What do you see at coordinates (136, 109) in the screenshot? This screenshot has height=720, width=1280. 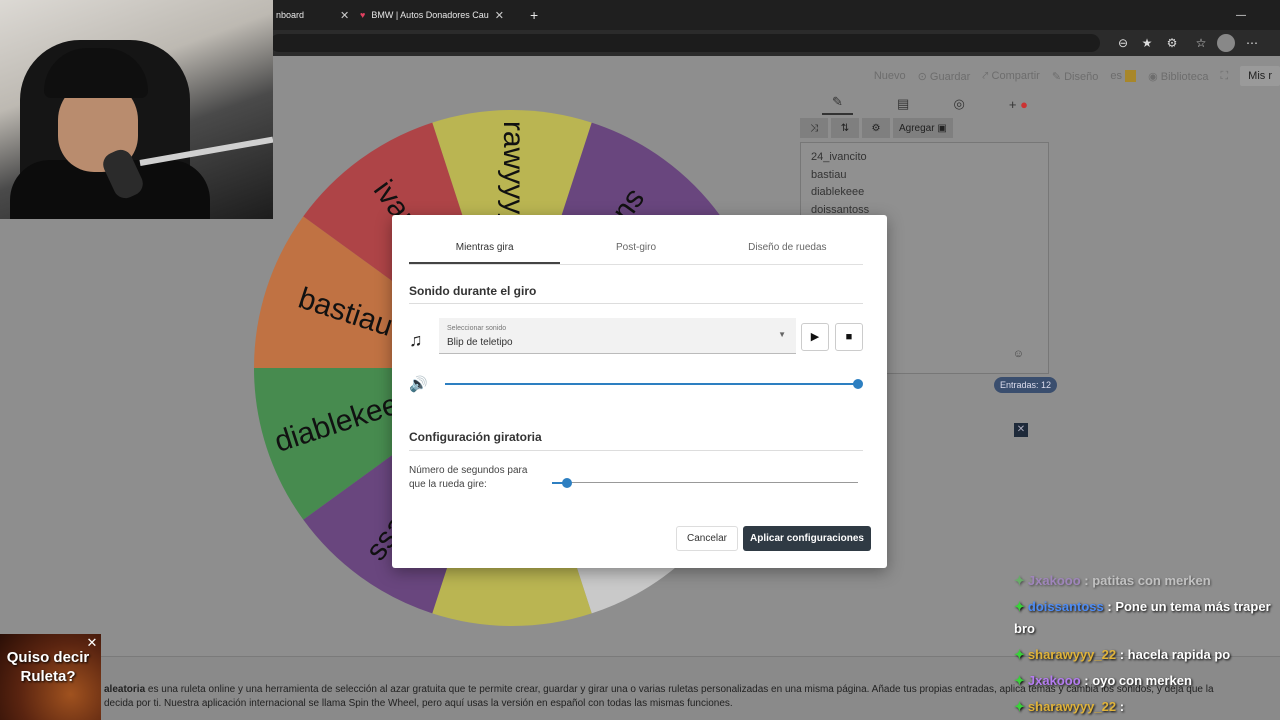 I see `webcam-overlay` at bounding box center [136, 109].